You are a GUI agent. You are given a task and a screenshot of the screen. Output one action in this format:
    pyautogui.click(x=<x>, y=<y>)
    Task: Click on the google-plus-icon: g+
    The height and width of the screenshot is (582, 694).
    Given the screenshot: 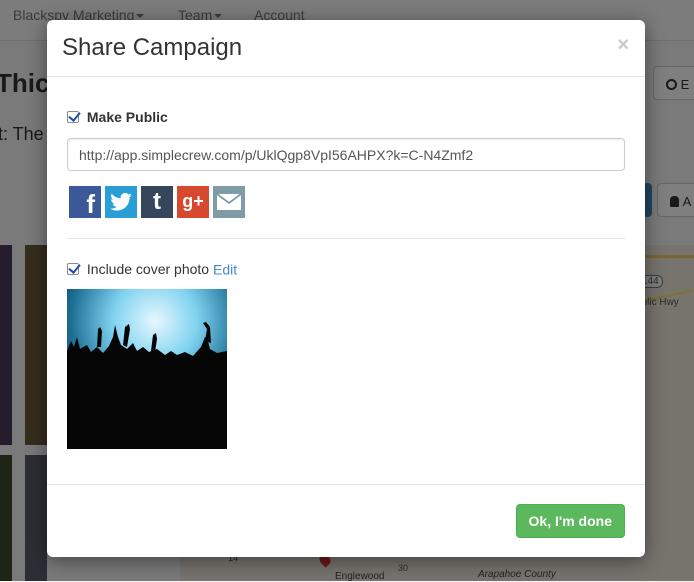 What is the action you would take?
    pyautogui.click(x=193, y=201)
    